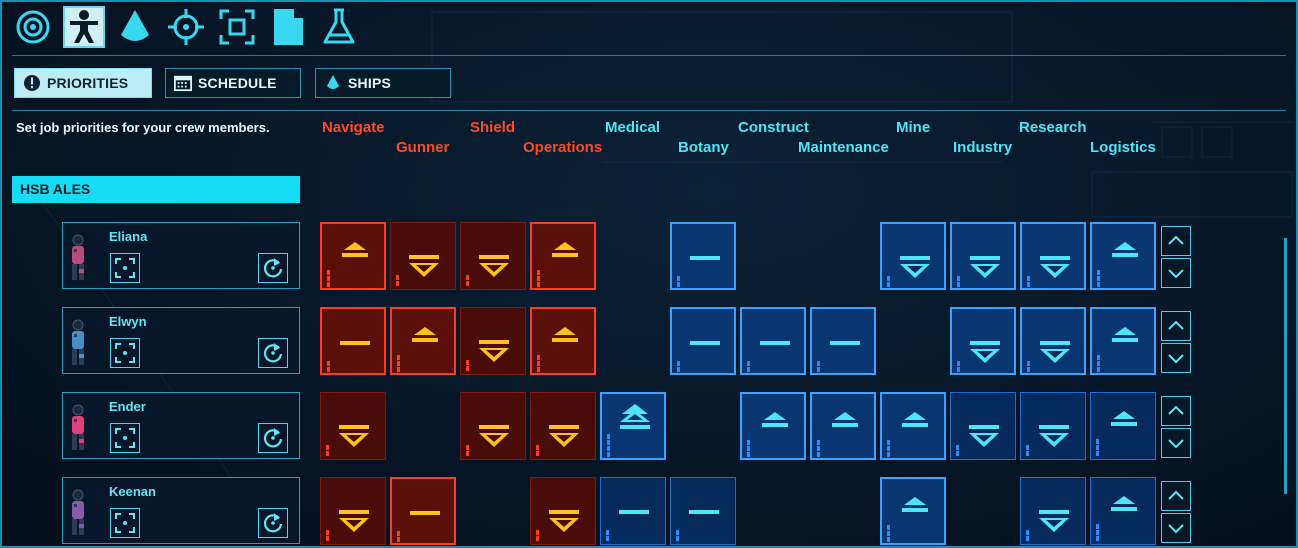 The image size is (1298, 548). I want to click on job-header-industry: Industry, so click(982, 147).